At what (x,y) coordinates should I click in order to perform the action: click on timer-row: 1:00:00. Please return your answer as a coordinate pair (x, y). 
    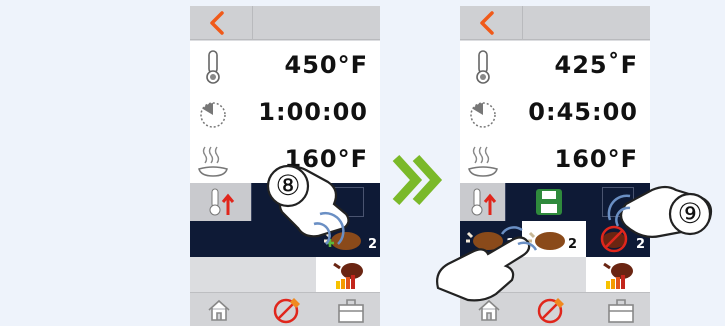
    Looking at the image, I should click on (285, 114).